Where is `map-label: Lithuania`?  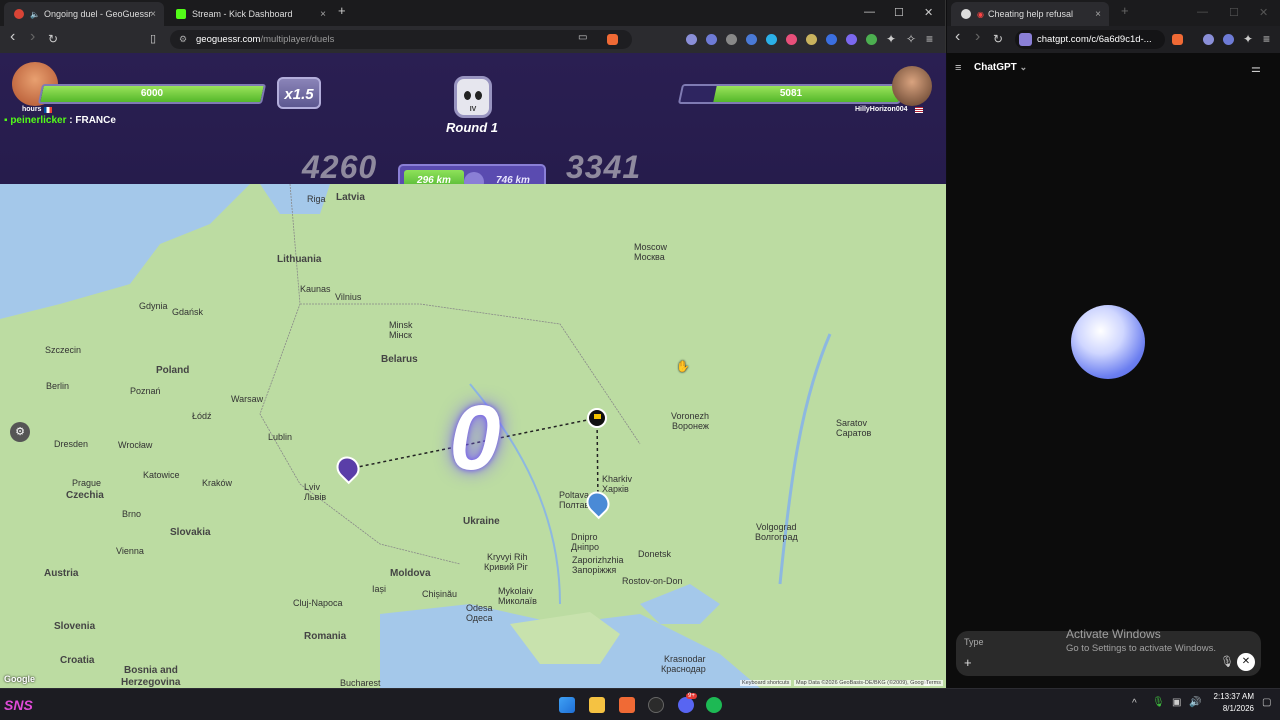
map-label: Lithuania is located at coordinates (299, 259).